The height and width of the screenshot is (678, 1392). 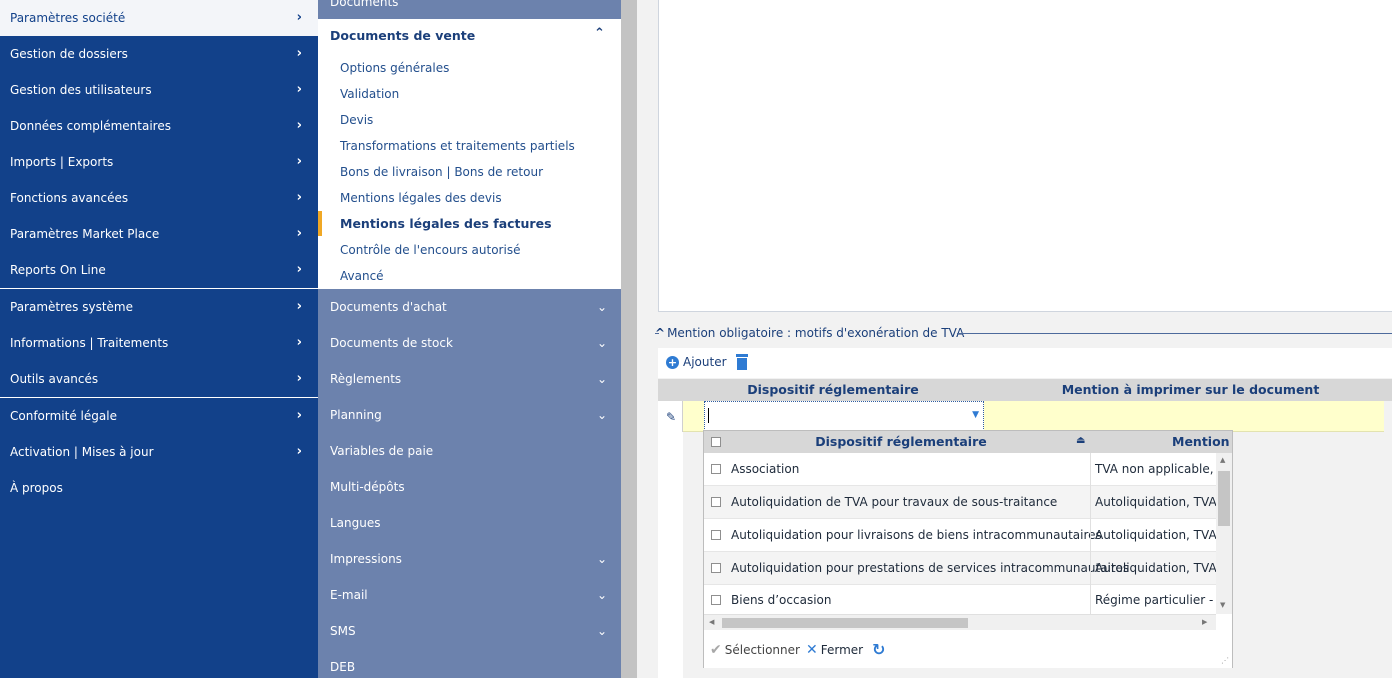 I want to click on grid-indicator-column, so click(x=670, y=555).